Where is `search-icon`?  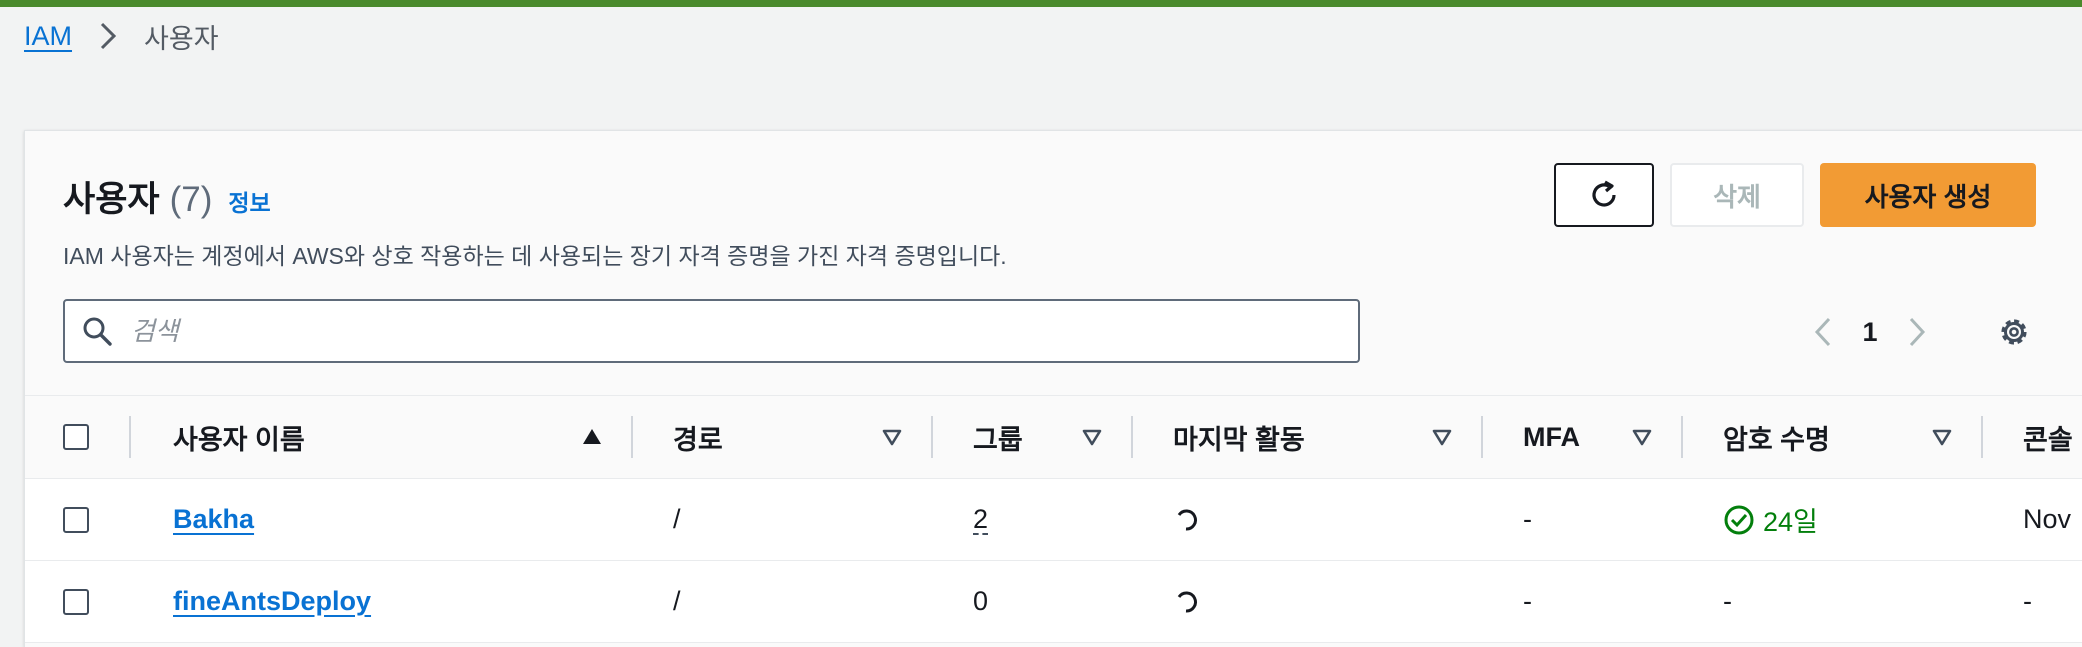 search-icon is located at coordinates (97, 331).